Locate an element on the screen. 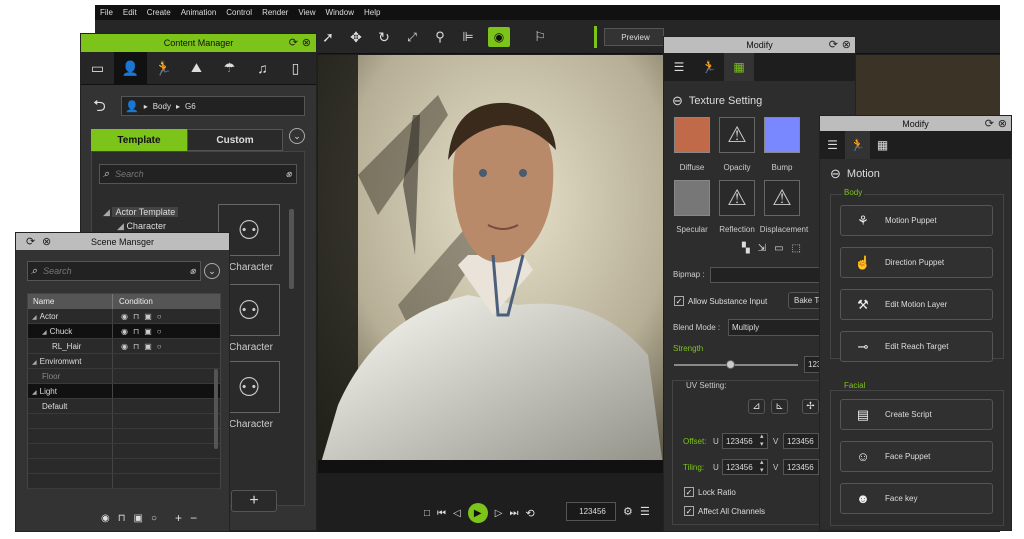 The width and height of the screenshot is (1024, 539). edit-motion-layer-button: ⚒ Edit Motion Layer is located at coordinates (916, 304).